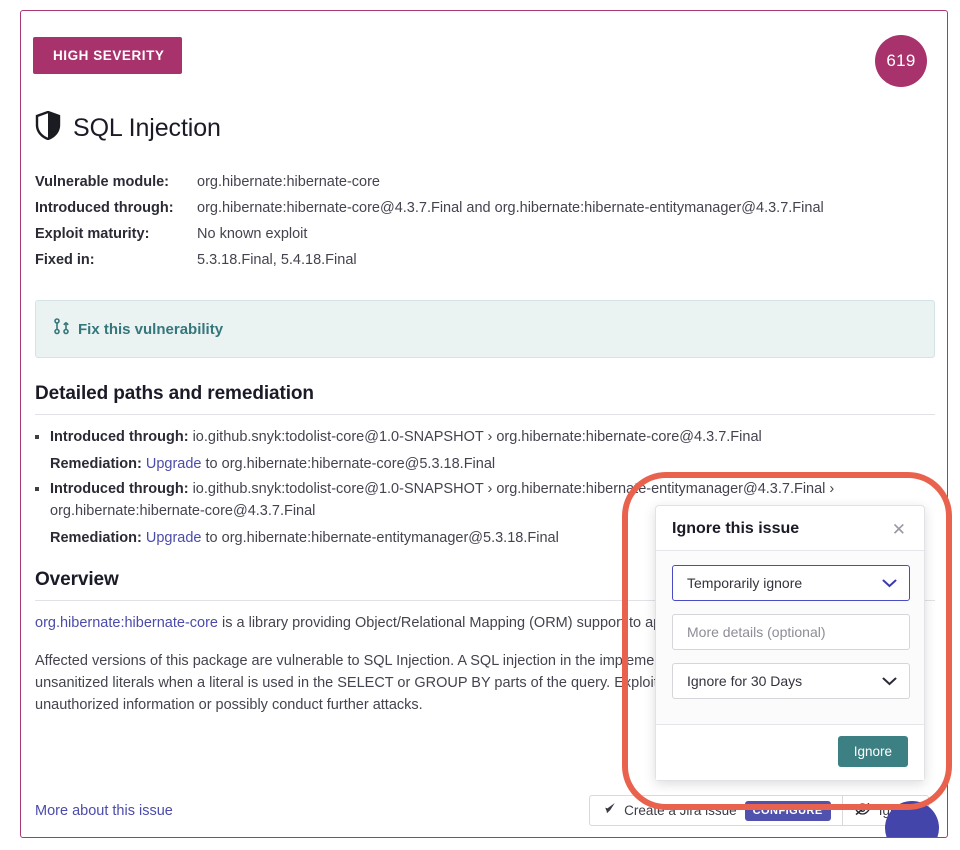 This screenshot has width=960, height=850. What do you see at coordinates (429, 234) in the screenshot?
I see `meta-row: Exploit maturity: No known exploit` at bounding box center [429, 234].